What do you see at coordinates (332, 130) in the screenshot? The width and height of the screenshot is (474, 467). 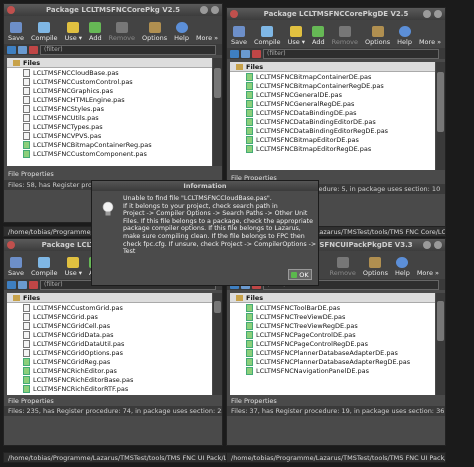 I see `file-row: LCLTMSFNCDataBindingEditorRegDE.pas` at bounding box center [332, 130].